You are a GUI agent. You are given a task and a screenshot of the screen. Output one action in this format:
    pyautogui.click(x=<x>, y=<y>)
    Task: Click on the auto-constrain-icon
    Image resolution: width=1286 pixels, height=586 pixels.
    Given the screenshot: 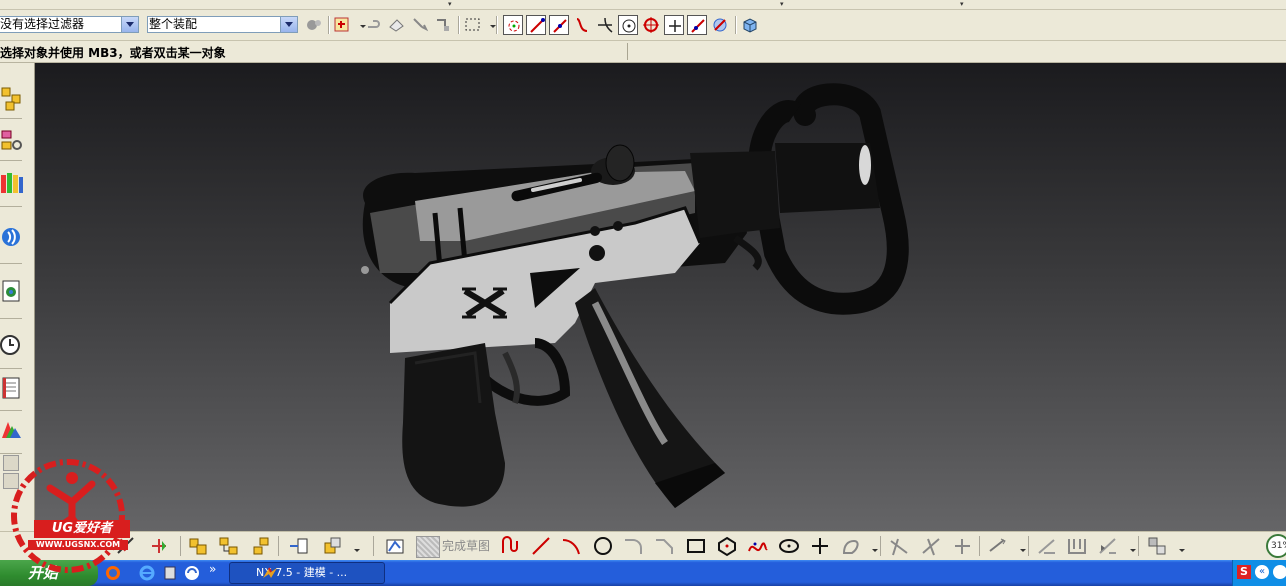 What is the action you would take?
    pyautogui.click(x=1108, y=546)
    